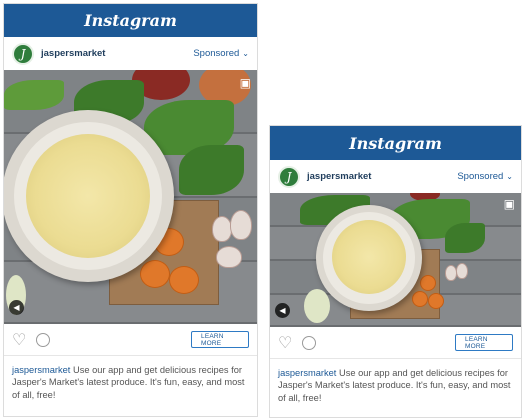 The width and height of the screenshot is (526, 420). Describe the element at coordinates (34, 95) in the screenshot. I see `green-onion` at that location.